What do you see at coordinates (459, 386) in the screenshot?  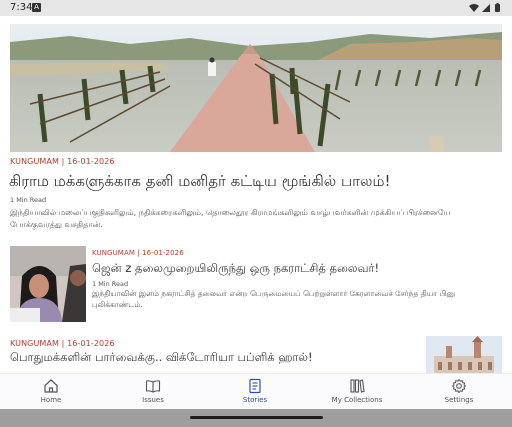 I see `gear-icon` at bounding box center [459, 386].